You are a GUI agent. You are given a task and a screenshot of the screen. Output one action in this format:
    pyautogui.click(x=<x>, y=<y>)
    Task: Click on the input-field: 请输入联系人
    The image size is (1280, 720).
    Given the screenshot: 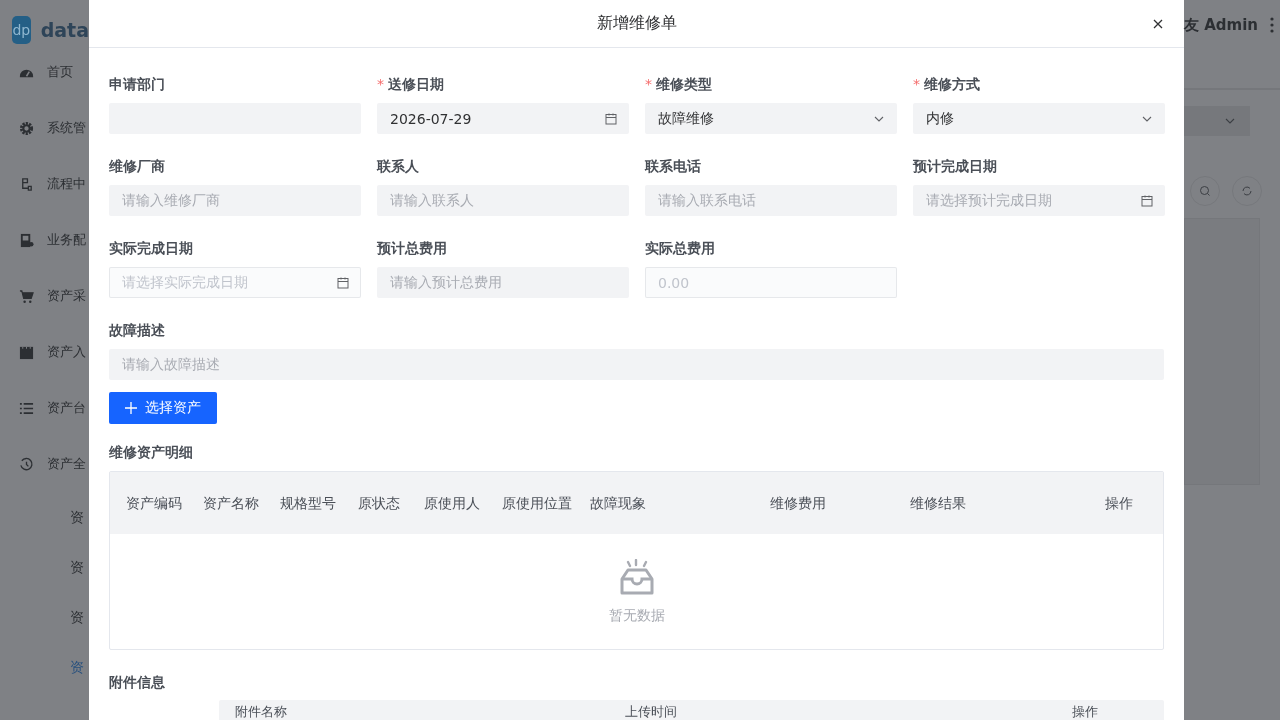 What is the action you would take?
    pyautogui.click(x=503, y=200)
    